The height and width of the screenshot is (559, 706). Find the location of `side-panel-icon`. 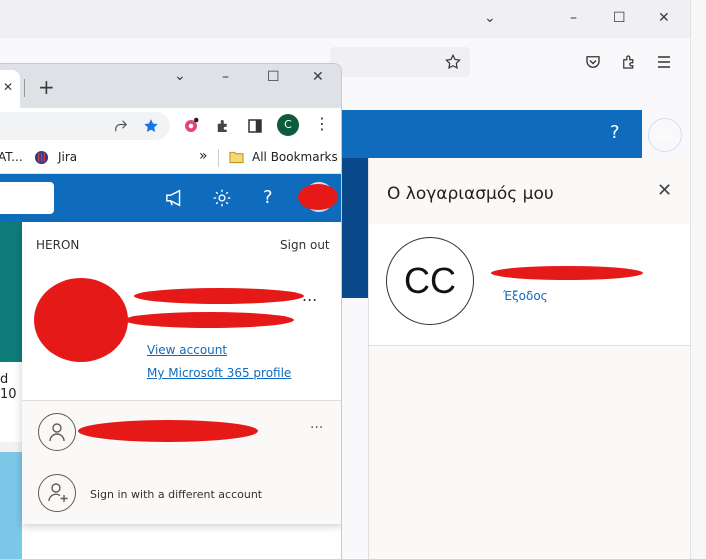

side-panel-icon is located at coordinates (255, 126).